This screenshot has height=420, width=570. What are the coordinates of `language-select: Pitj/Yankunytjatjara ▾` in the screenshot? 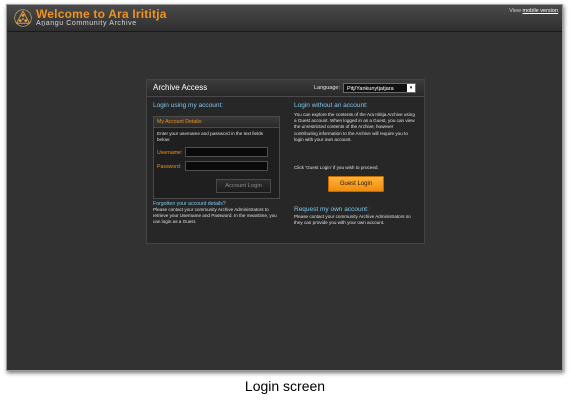 It's located at (379, 88).